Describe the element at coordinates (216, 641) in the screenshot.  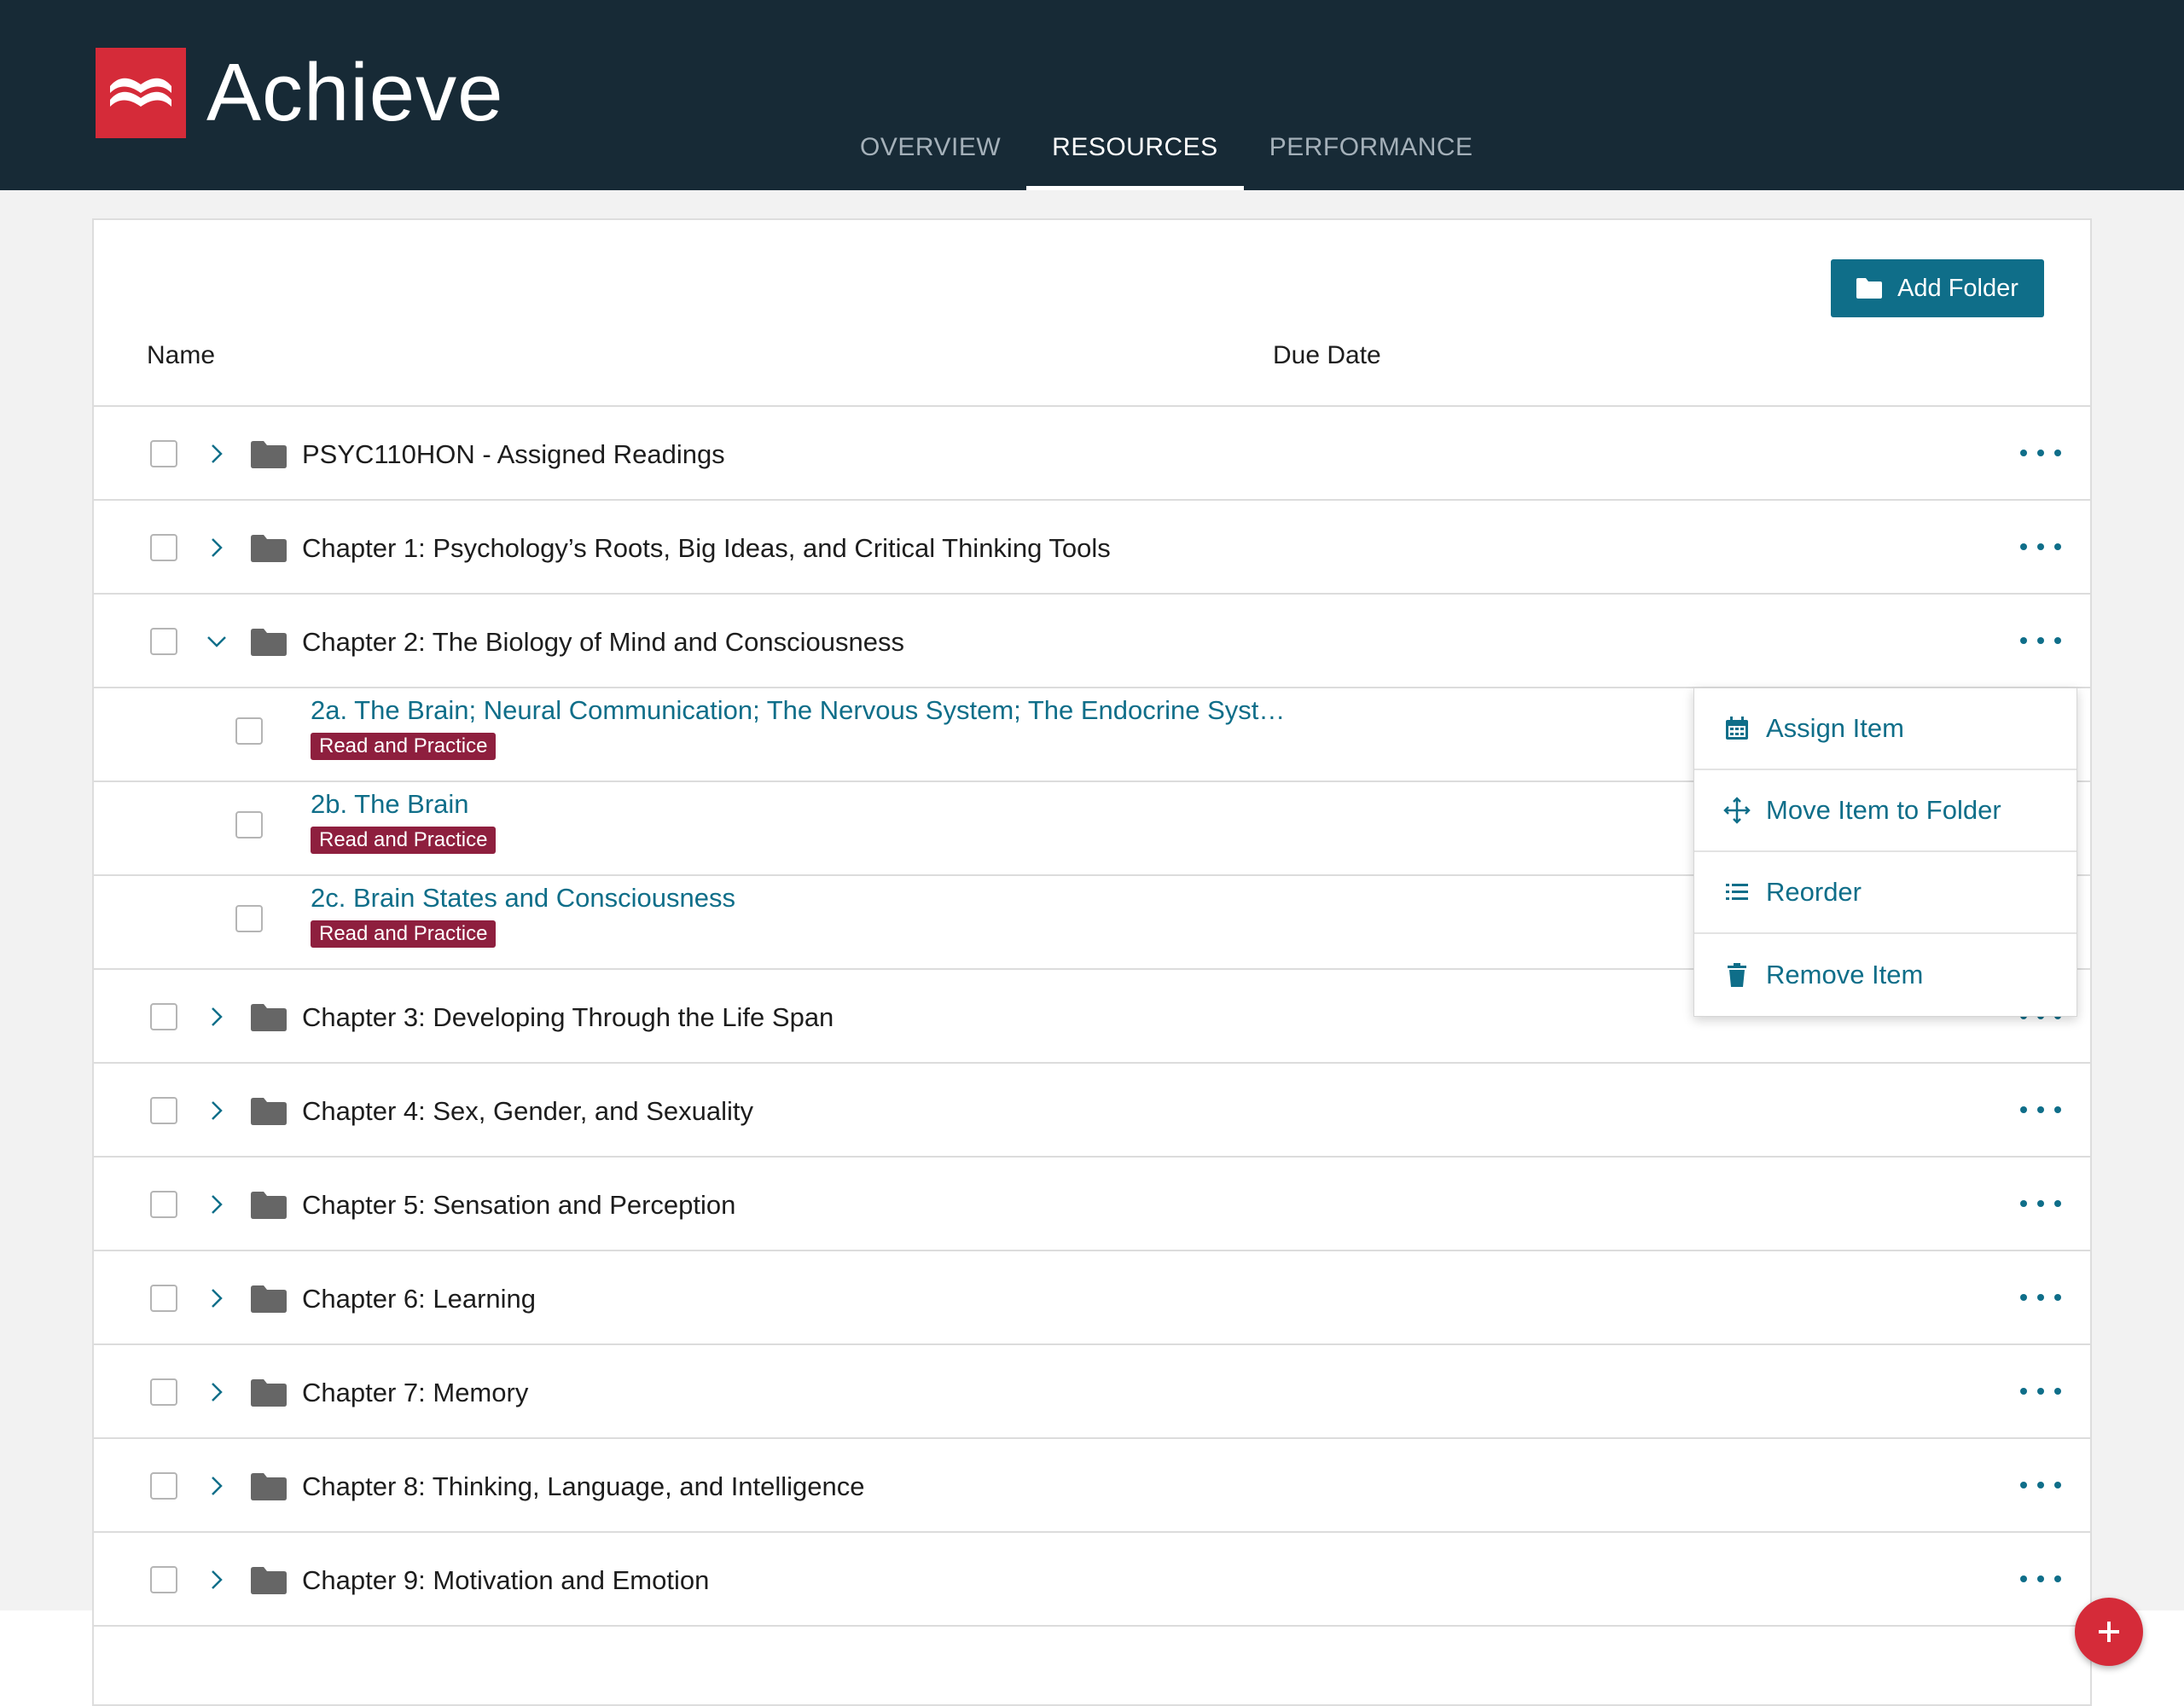
I see `chevron-down-icon` at that location.